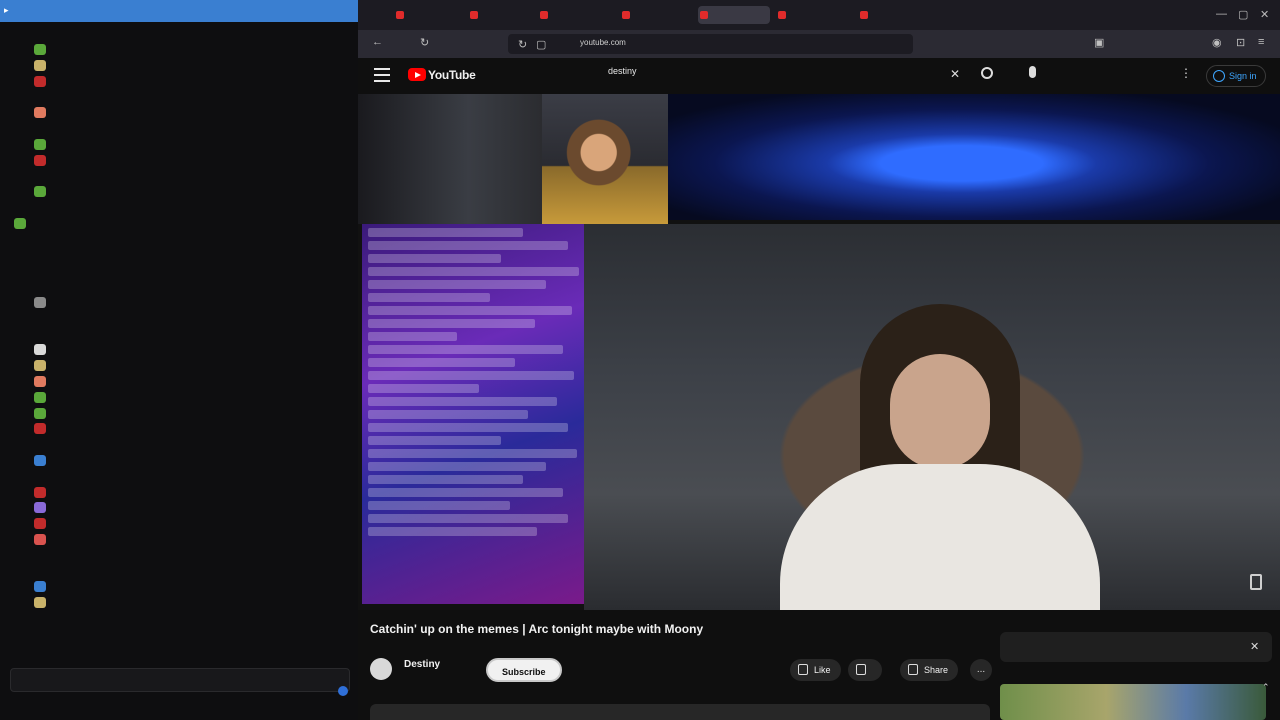 The image size is (1280, 720). Describe the element at coordinates (417, 74) in the screenshot. I see `youtube-logo-icon` at that location.